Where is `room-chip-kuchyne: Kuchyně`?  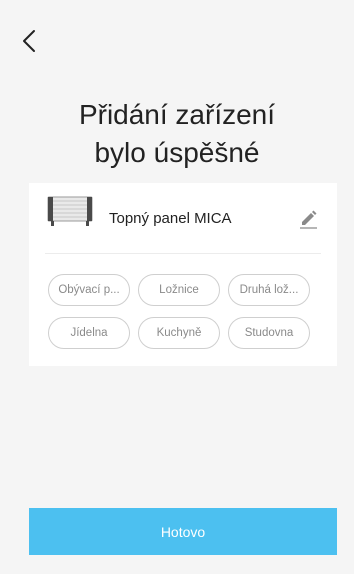 room-chip-kuchyne: Kuchyně is located at coordinates (179, 333).